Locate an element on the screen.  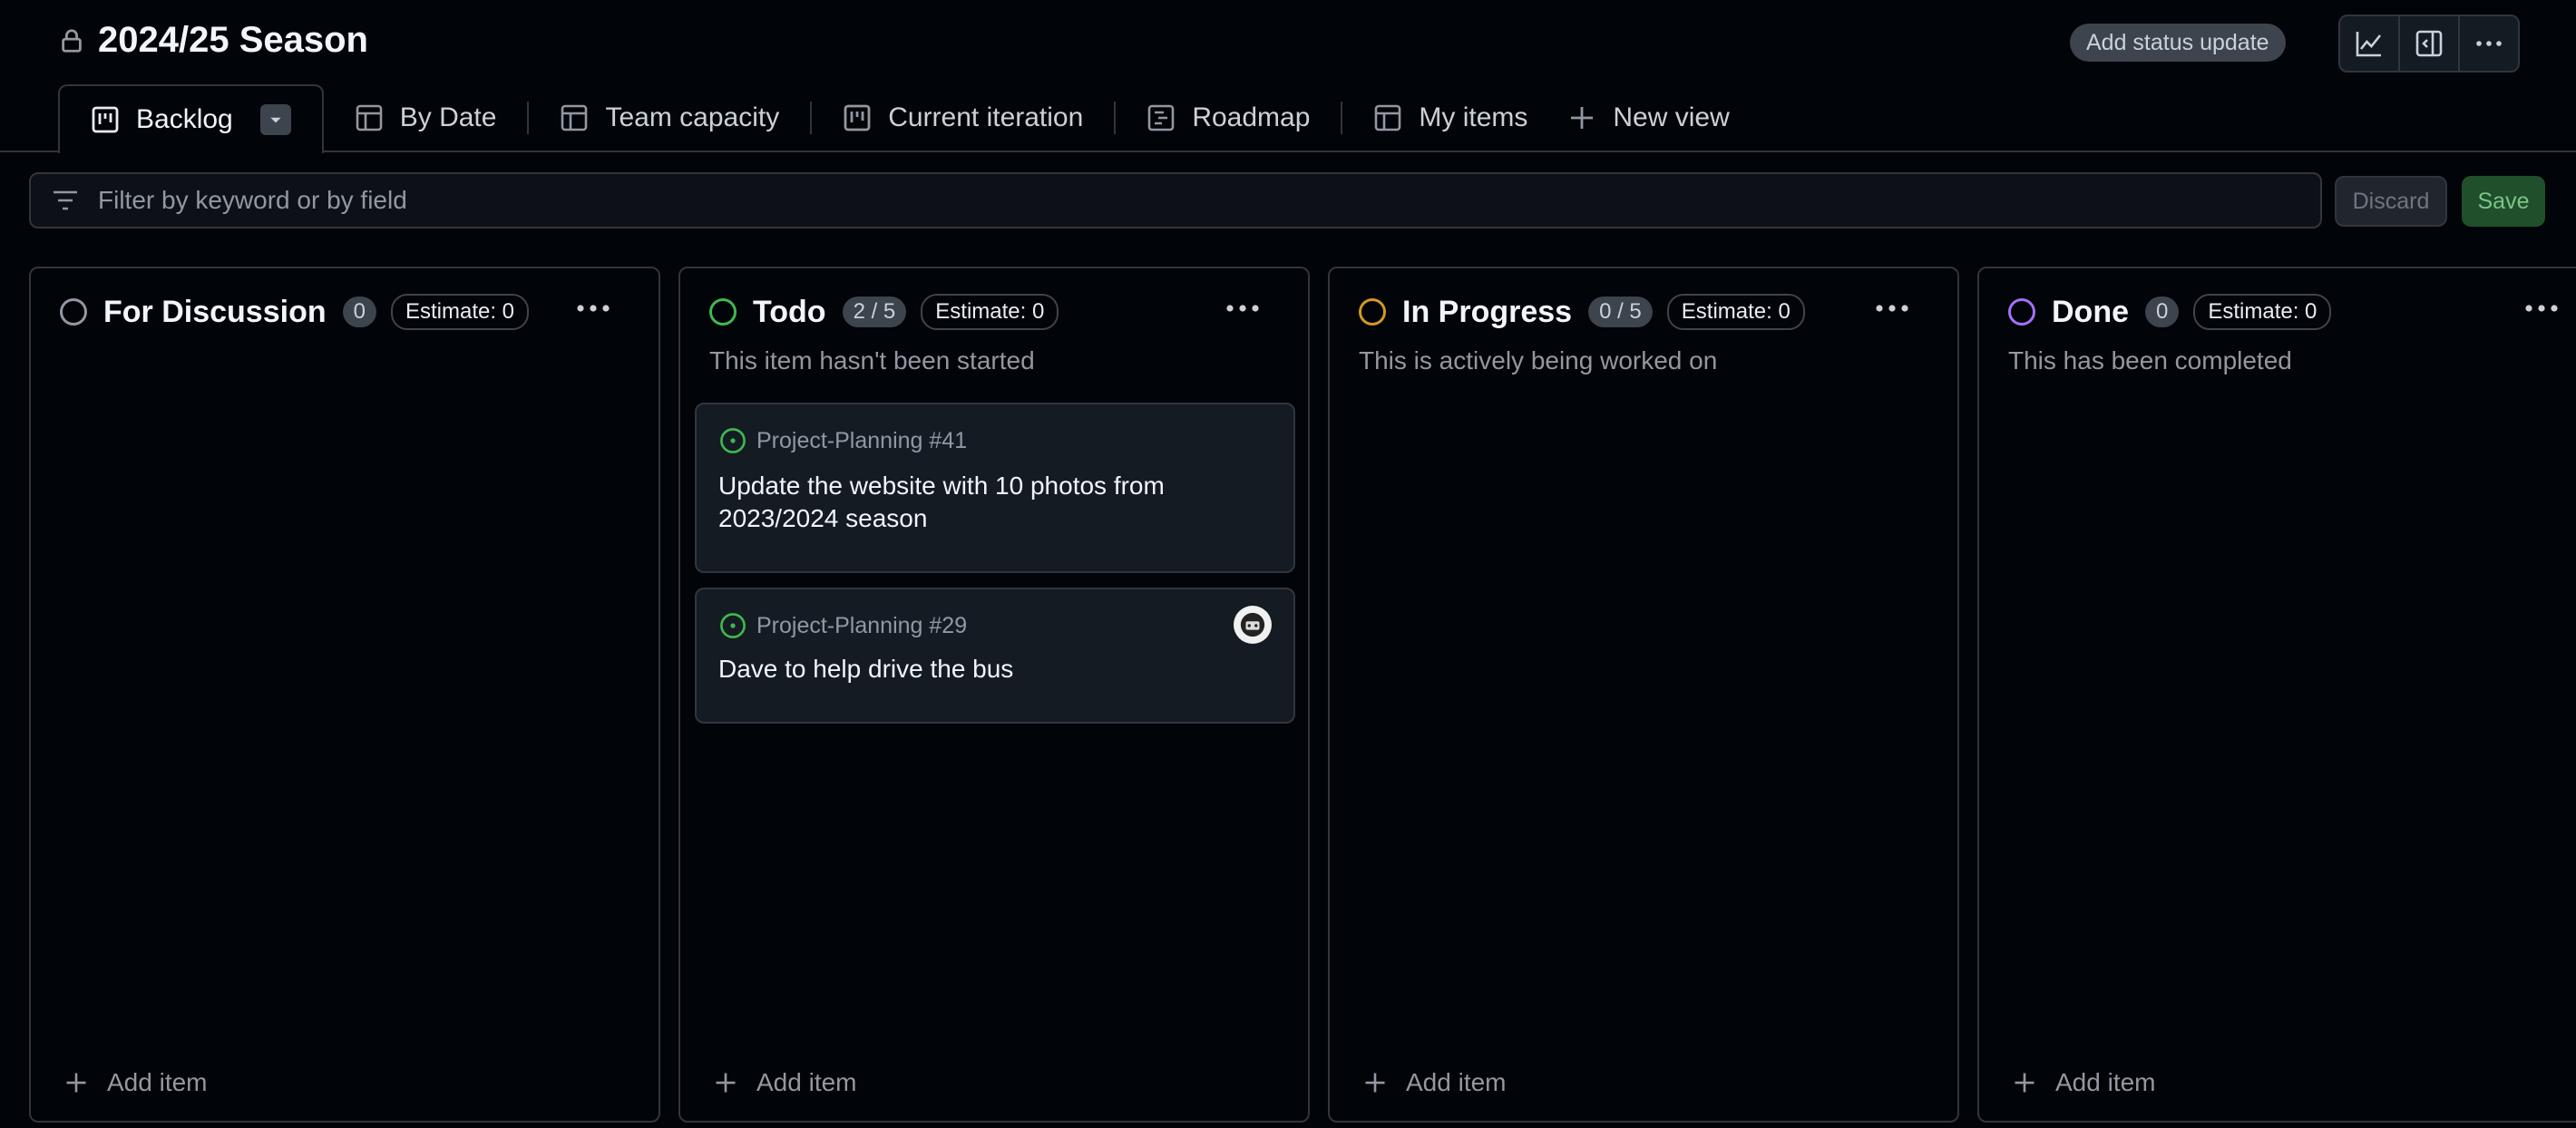
column-header: In Progress 0 / 5 Estimate: 0 is located at coordinates (1582, 312).